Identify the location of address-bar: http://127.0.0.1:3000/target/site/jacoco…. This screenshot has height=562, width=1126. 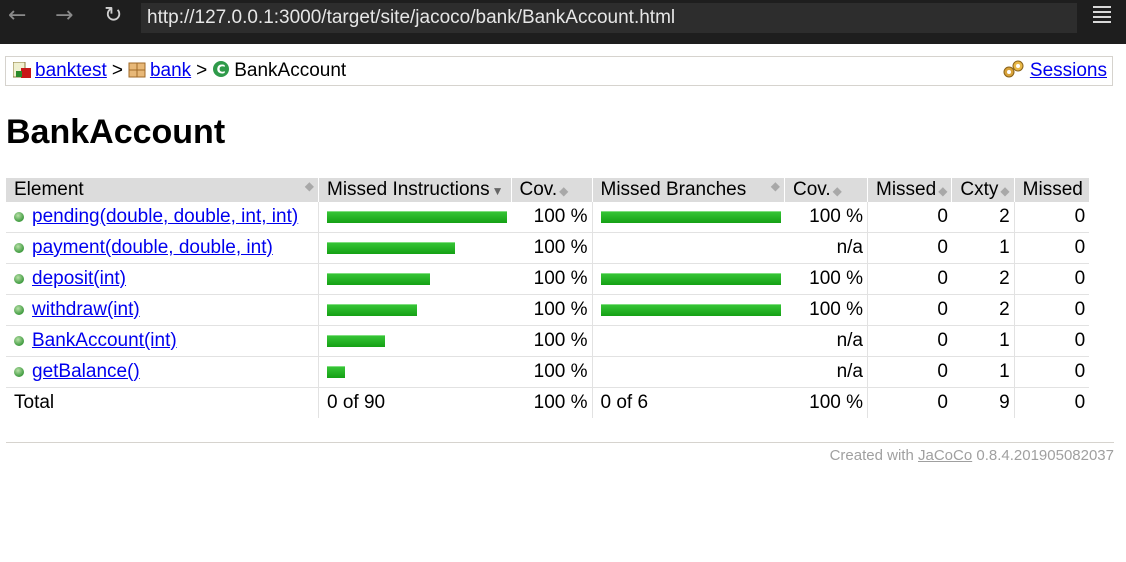
(609, 18).